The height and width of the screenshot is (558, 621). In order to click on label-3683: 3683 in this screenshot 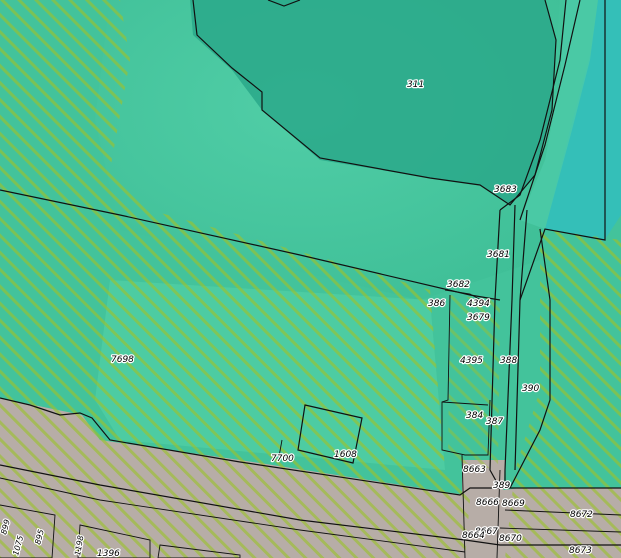, I will do `click(506, 190)`.